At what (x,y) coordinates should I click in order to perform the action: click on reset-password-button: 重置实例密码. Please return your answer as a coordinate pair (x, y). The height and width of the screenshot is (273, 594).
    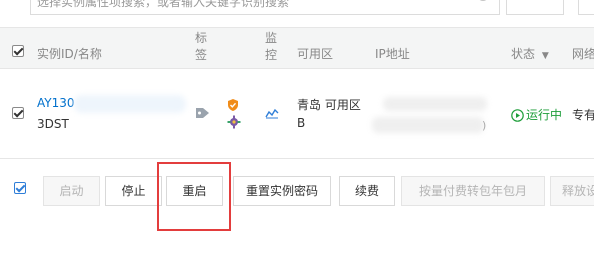
    Looking at the image, I should click on (282, 191).